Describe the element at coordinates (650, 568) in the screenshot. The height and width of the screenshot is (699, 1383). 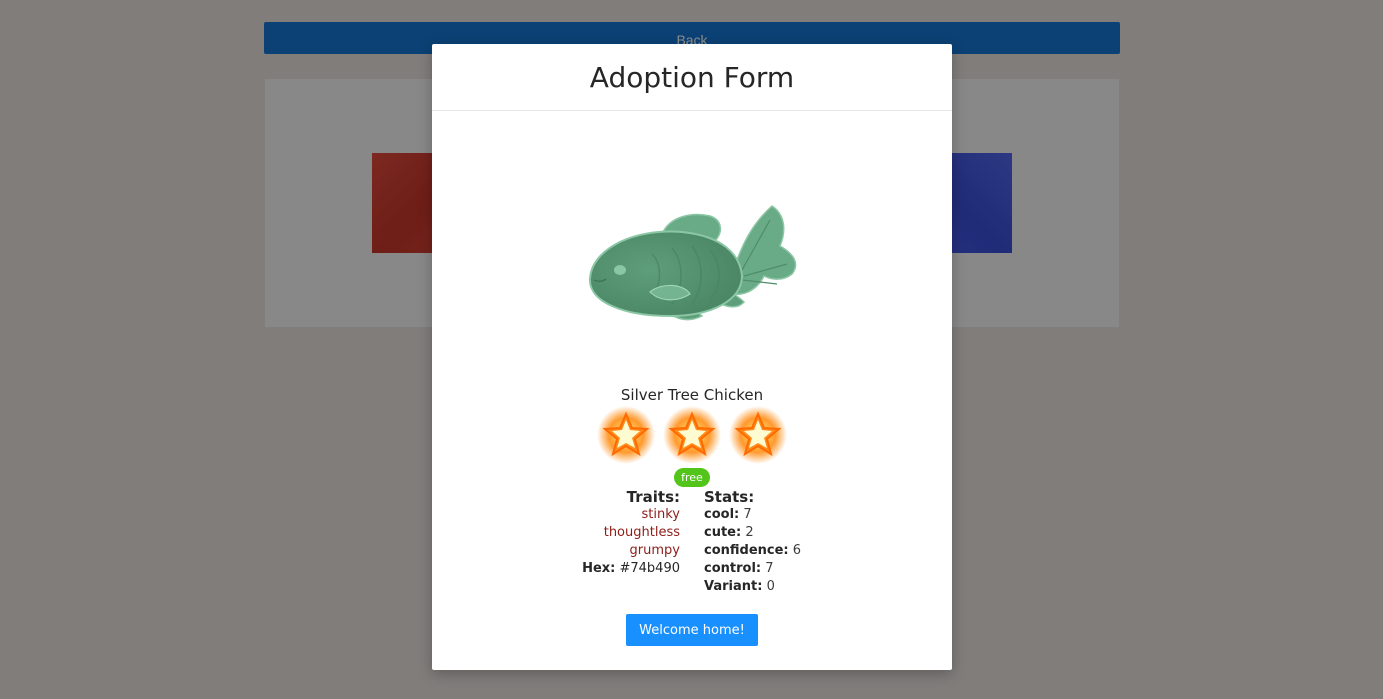
I see `hex-value: #74b490` at that location.